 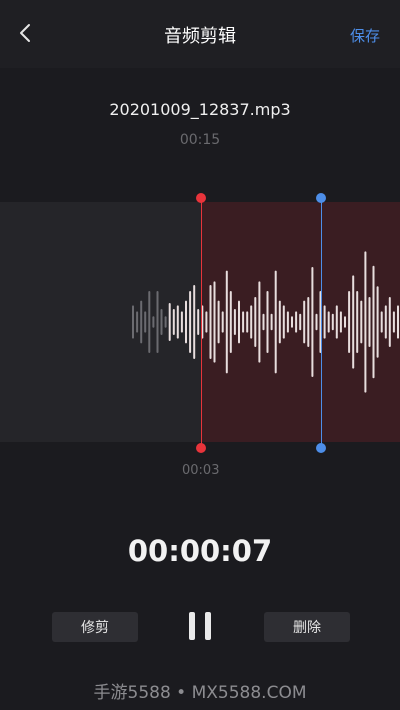 I want to click on trim-start-time: 00:03, so click(x=201, y=470).